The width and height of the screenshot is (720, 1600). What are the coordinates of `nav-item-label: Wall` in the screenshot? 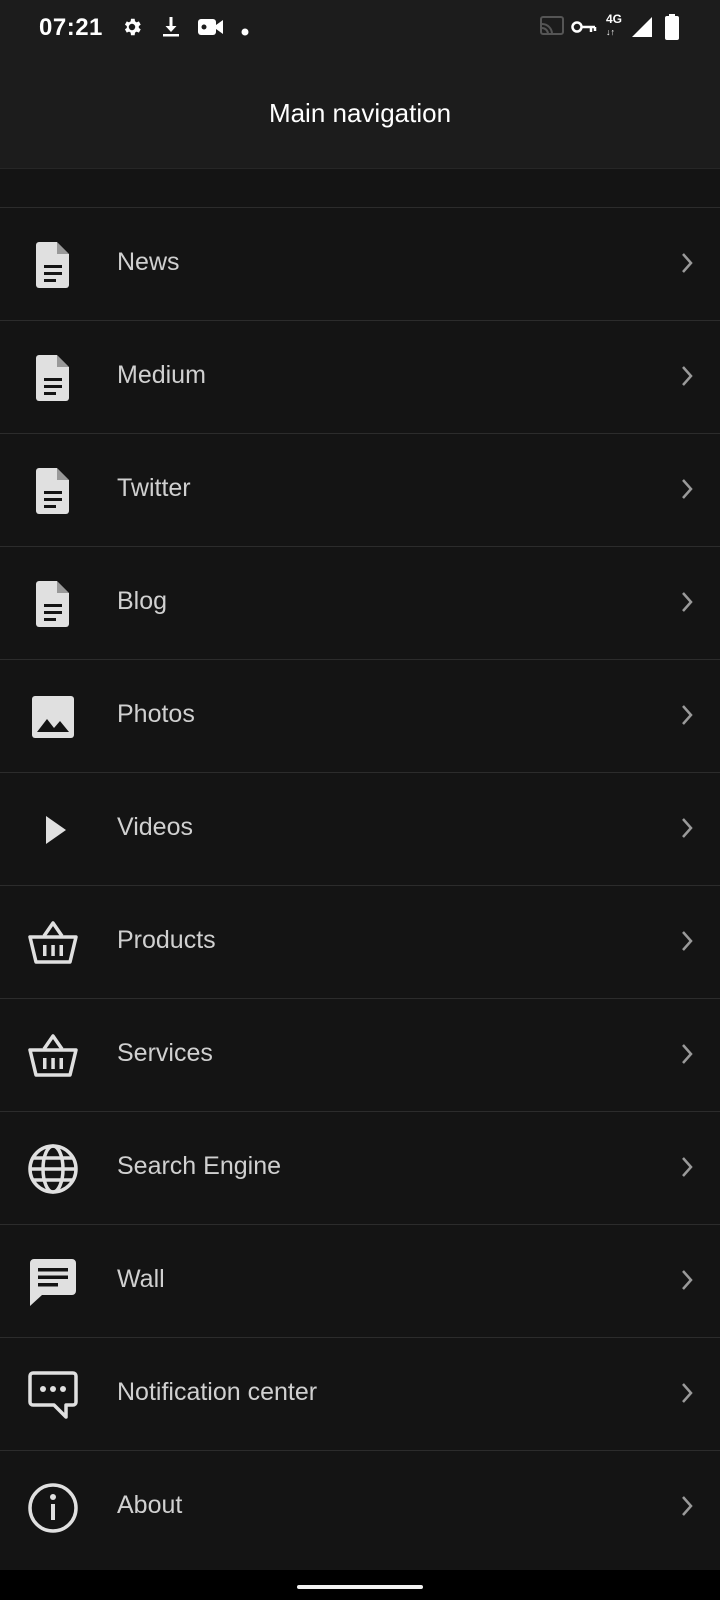 It's located at (141, 1279).